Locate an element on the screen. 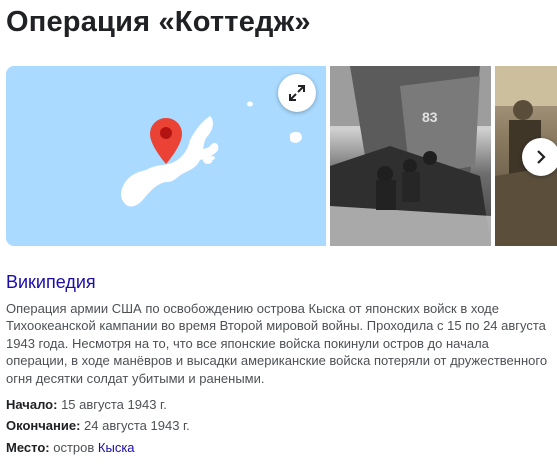  page-title: Операция «Коттедж» is located at coordinates (158, 22).